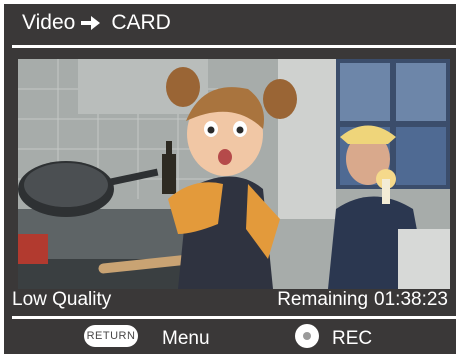 This screenshot has height=355, width=457. I want to click on source-label: Video, so click(49, 22).